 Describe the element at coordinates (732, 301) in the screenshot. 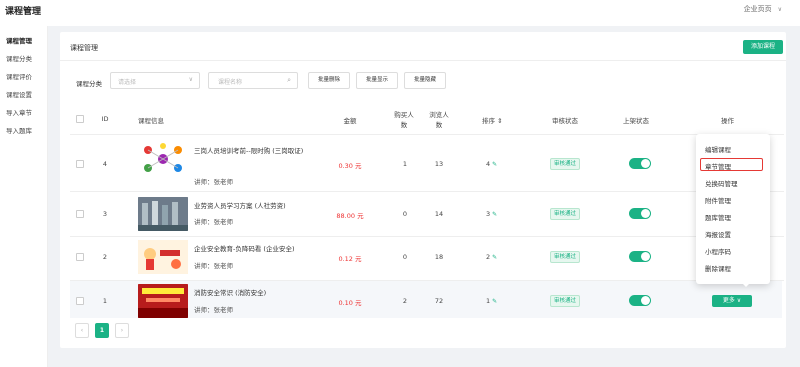

I see `more-button: 更多 ∨` at that location.